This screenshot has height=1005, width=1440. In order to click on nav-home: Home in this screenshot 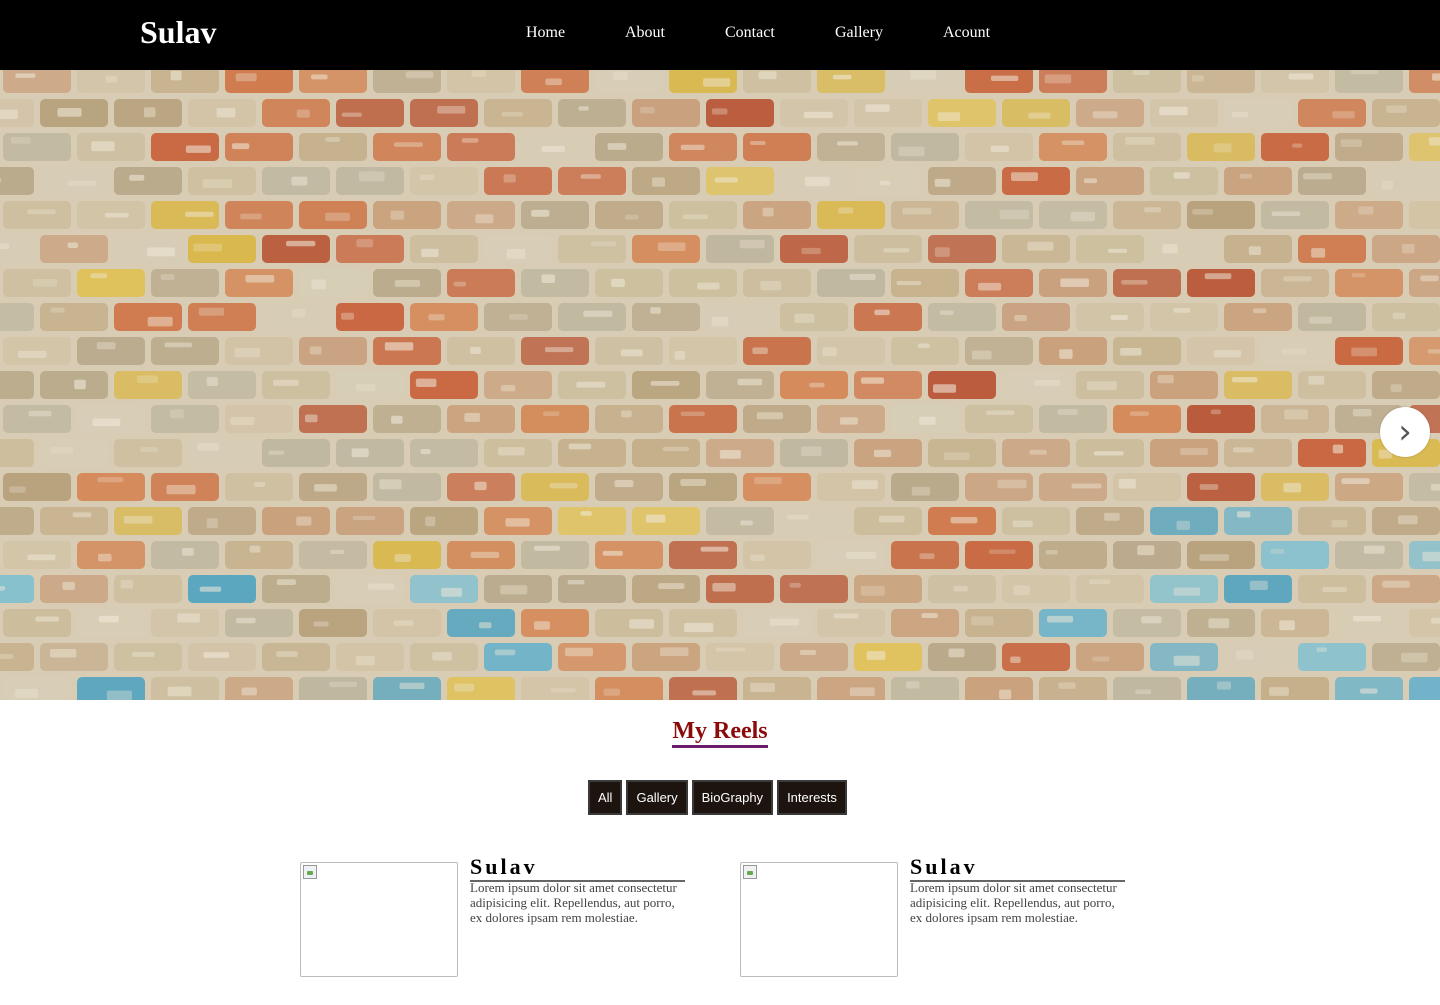, I will do `click(545, 33)`.